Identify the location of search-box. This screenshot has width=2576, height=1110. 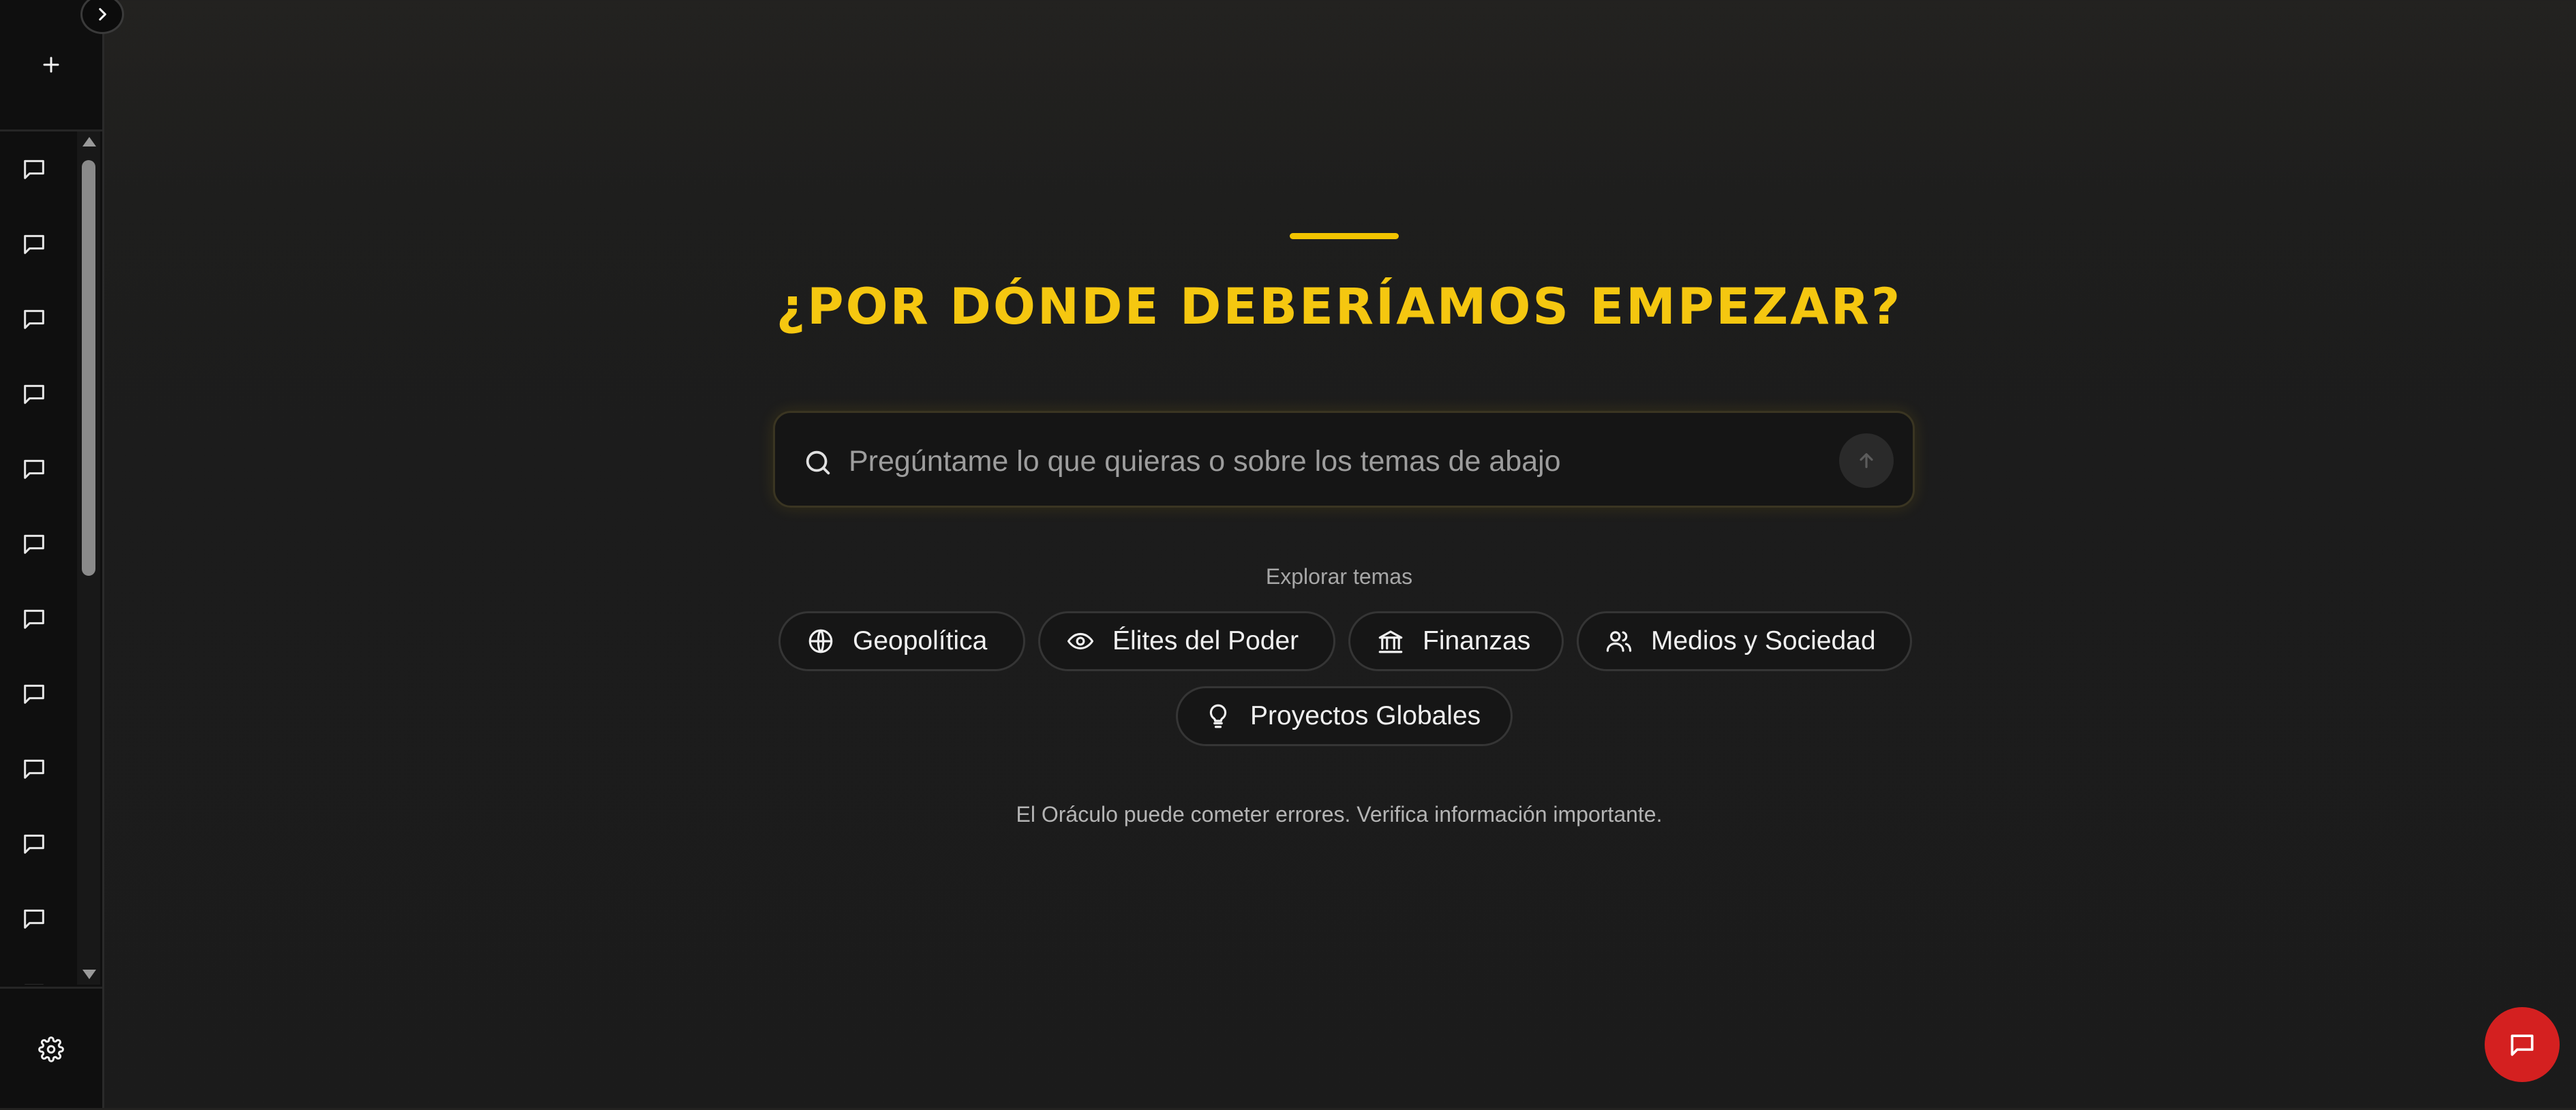
(1344, 460).